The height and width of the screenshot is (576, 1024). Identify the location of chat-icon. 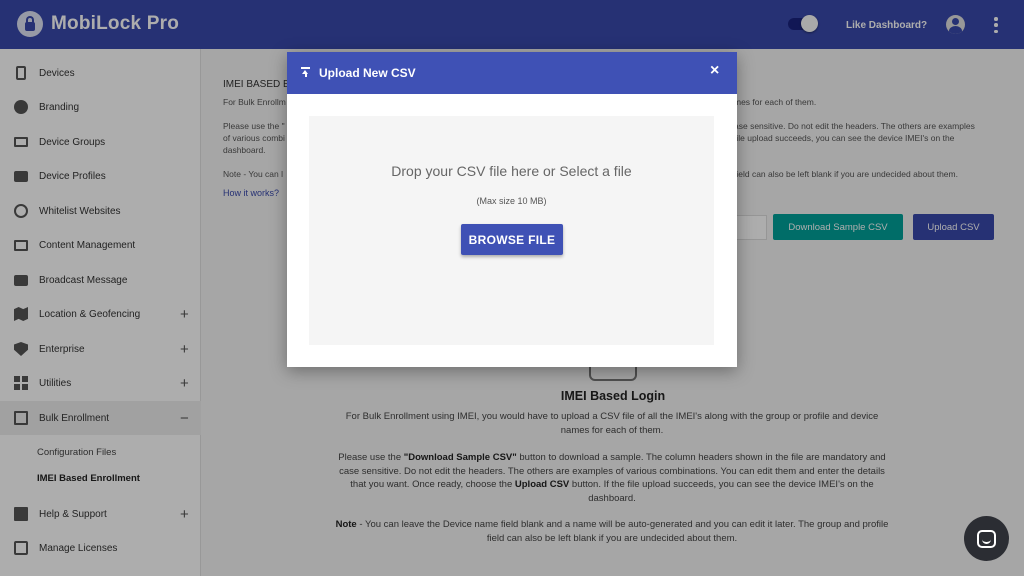
(986, 538).